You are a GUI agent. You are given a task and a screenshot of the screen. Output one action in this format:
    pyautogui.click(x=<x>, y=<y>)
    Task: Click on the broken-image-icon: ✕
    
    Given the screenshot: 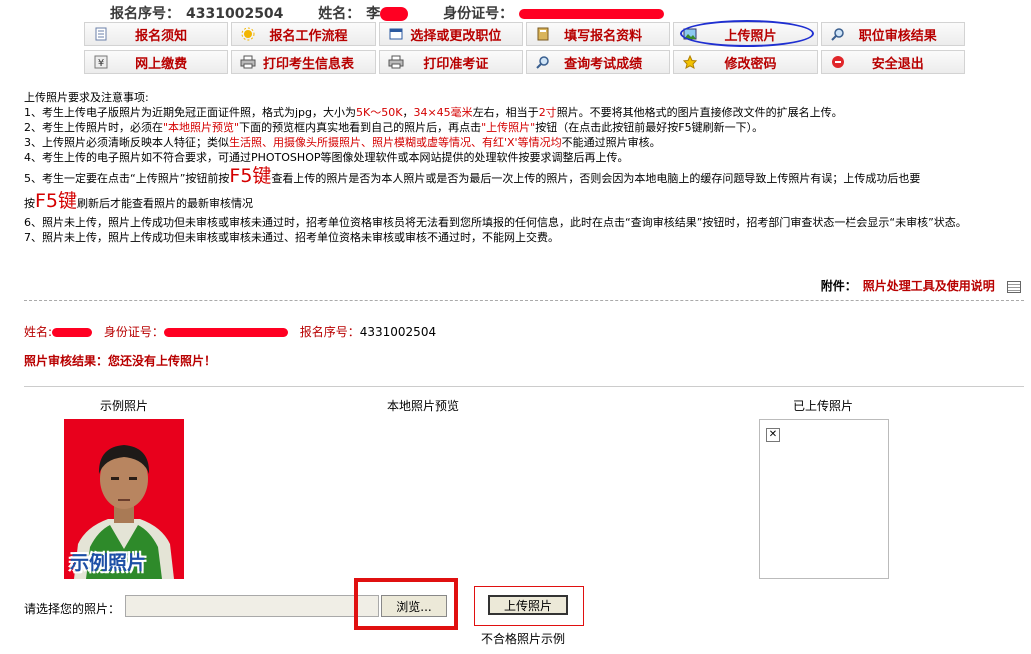 What is the action you would take?
    pyautogui.click(x=773, y=435)
    